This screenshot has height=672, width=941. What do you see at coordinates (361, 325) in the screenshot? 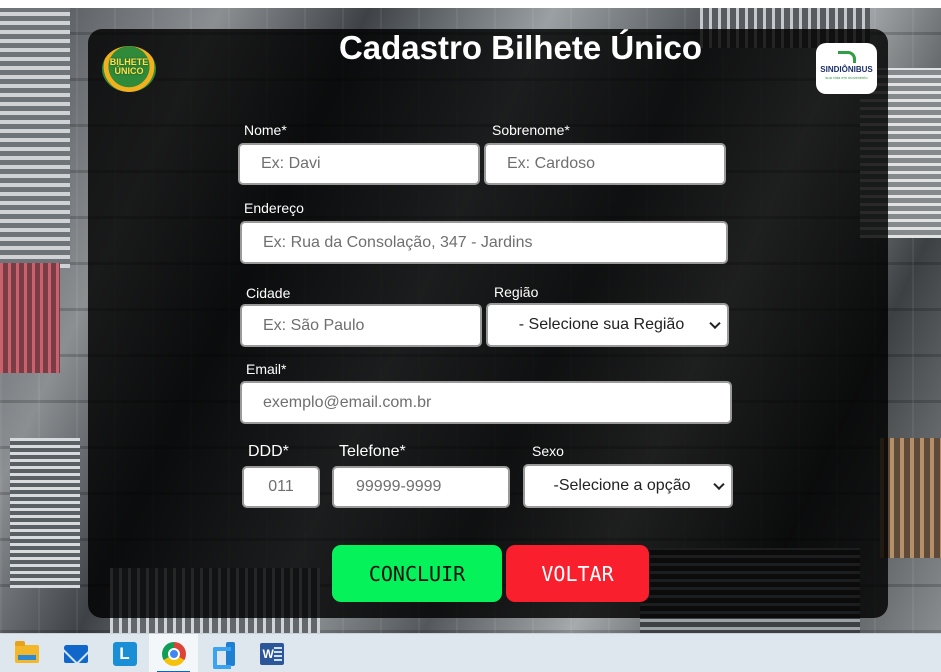
I see `cidade-input` at bounding box center [361, 325].